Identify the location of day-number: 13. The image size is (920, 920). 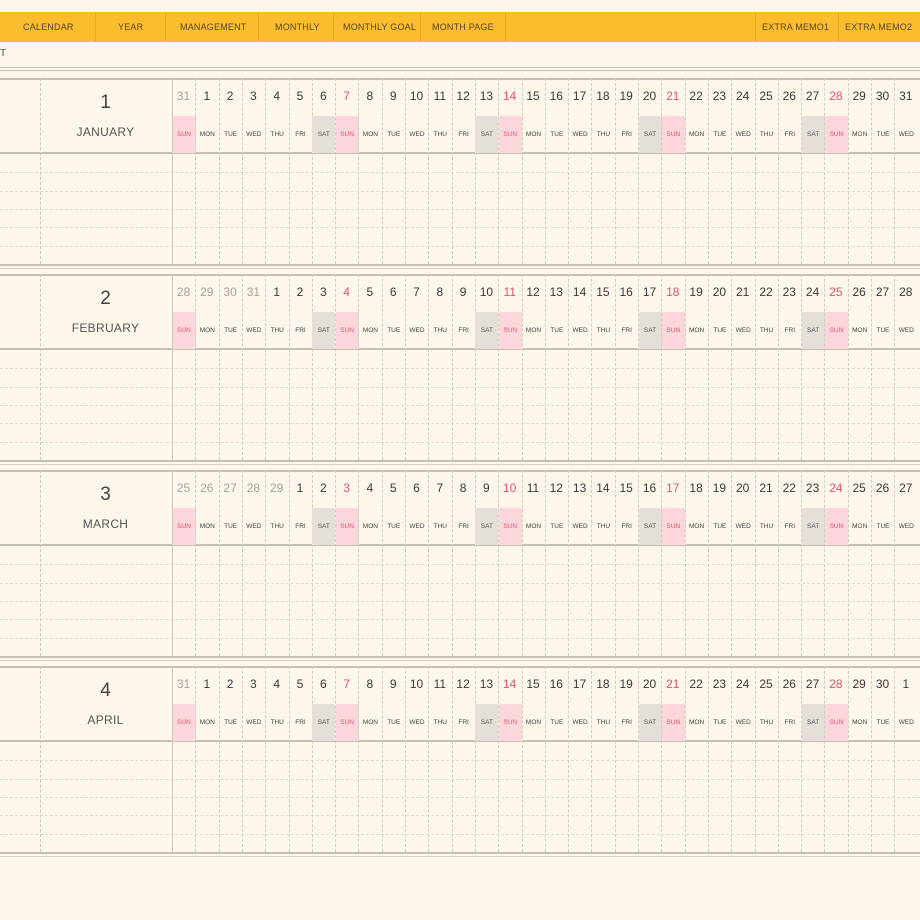
(486, 684).